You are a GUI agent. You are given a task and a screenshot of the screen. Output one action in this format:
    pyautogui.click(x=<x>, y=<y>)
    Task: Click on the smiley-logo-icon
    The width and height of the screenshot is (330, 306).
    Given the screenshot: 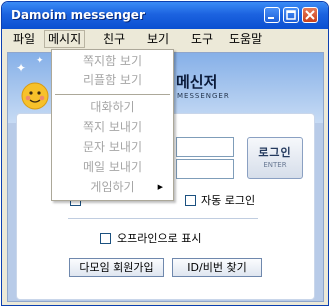 What is the action you would take?
    pyautogui.click(x=35, y=96)
    